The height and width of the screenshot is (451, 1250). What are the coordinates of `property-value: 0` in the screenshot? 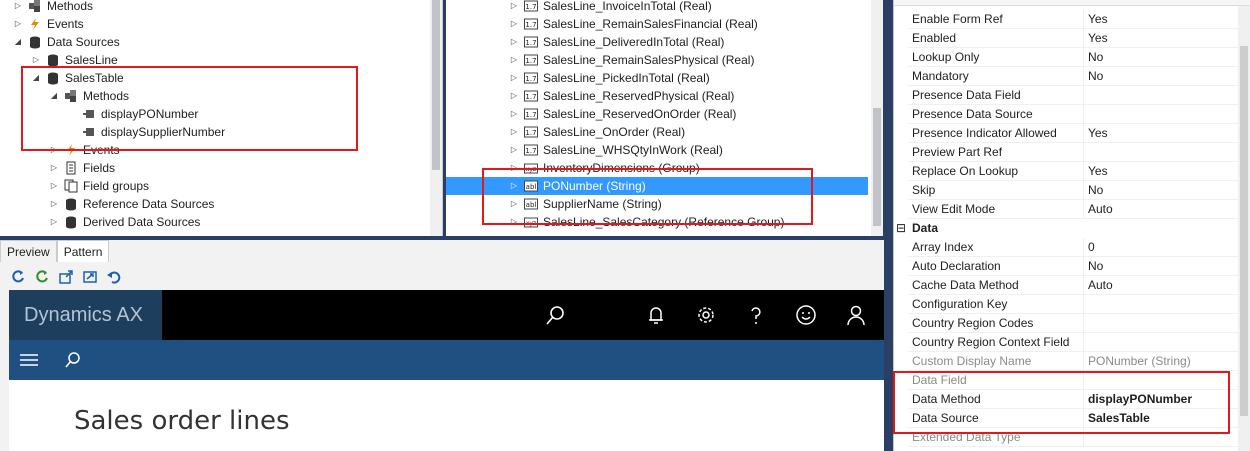 It's located at (1089, 247).